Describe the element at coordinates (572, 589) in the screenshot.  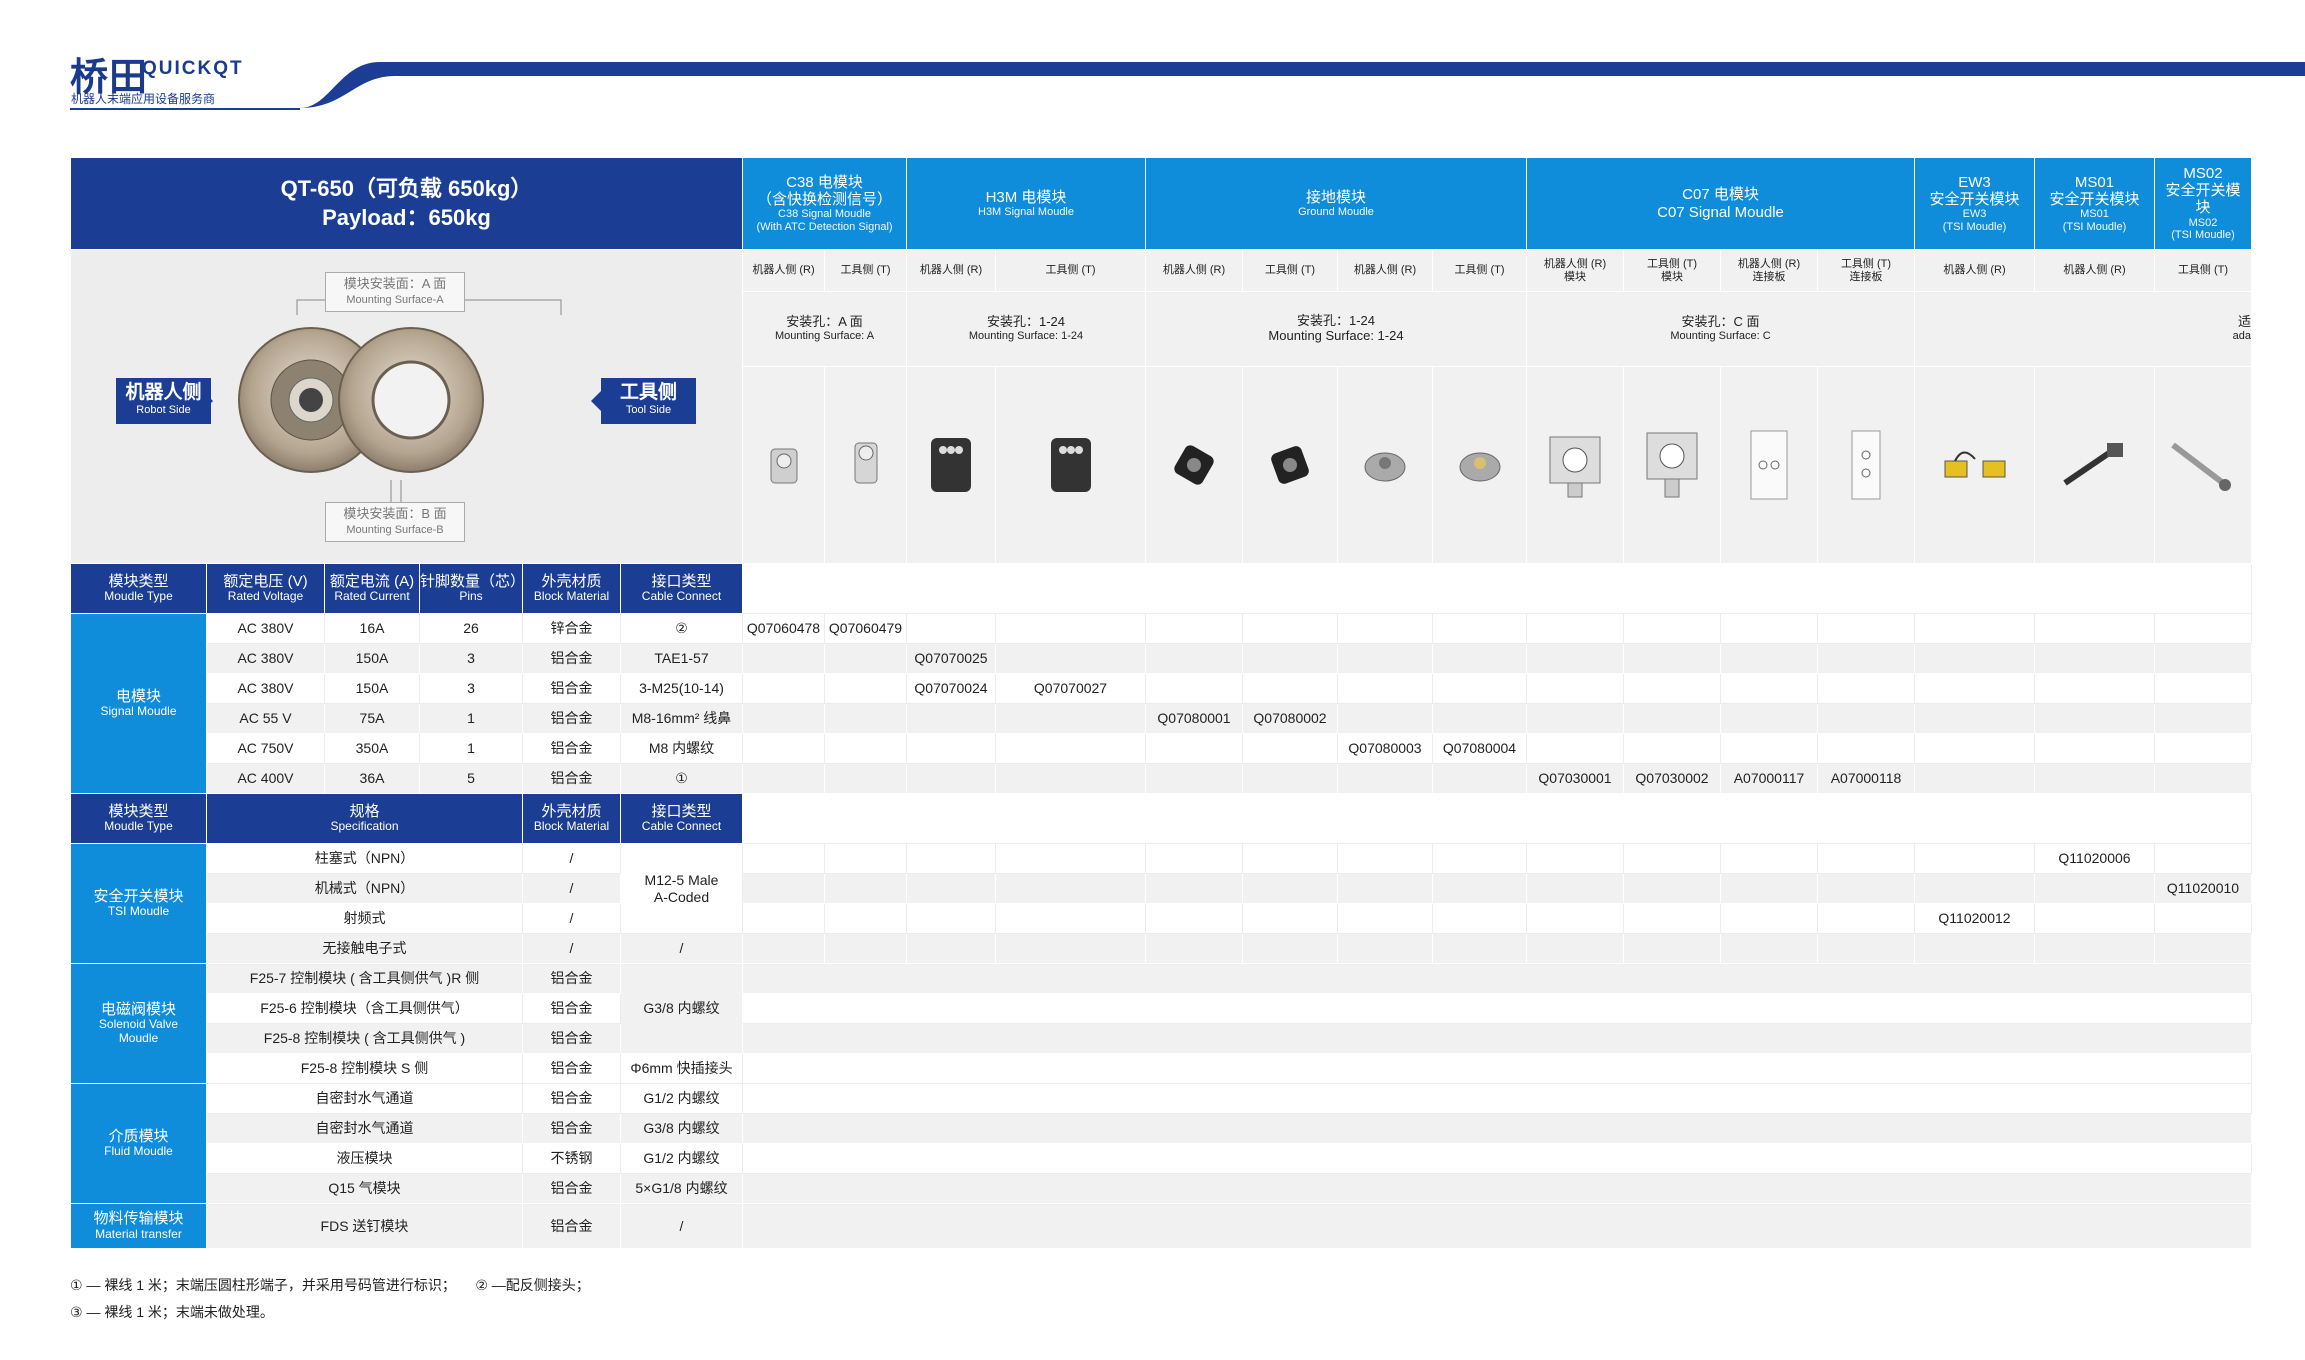
I see `col-header-material: 外壳材质 Block Material` at that location.